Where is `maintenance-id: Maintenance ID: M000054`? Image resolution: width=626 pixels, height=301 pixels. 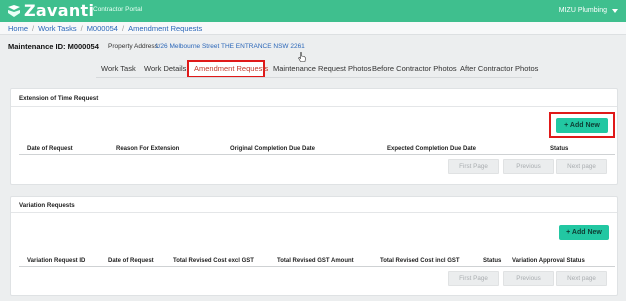
maintenance-id: Maintenance ID: M000054 is located at coordinates (53, 46).